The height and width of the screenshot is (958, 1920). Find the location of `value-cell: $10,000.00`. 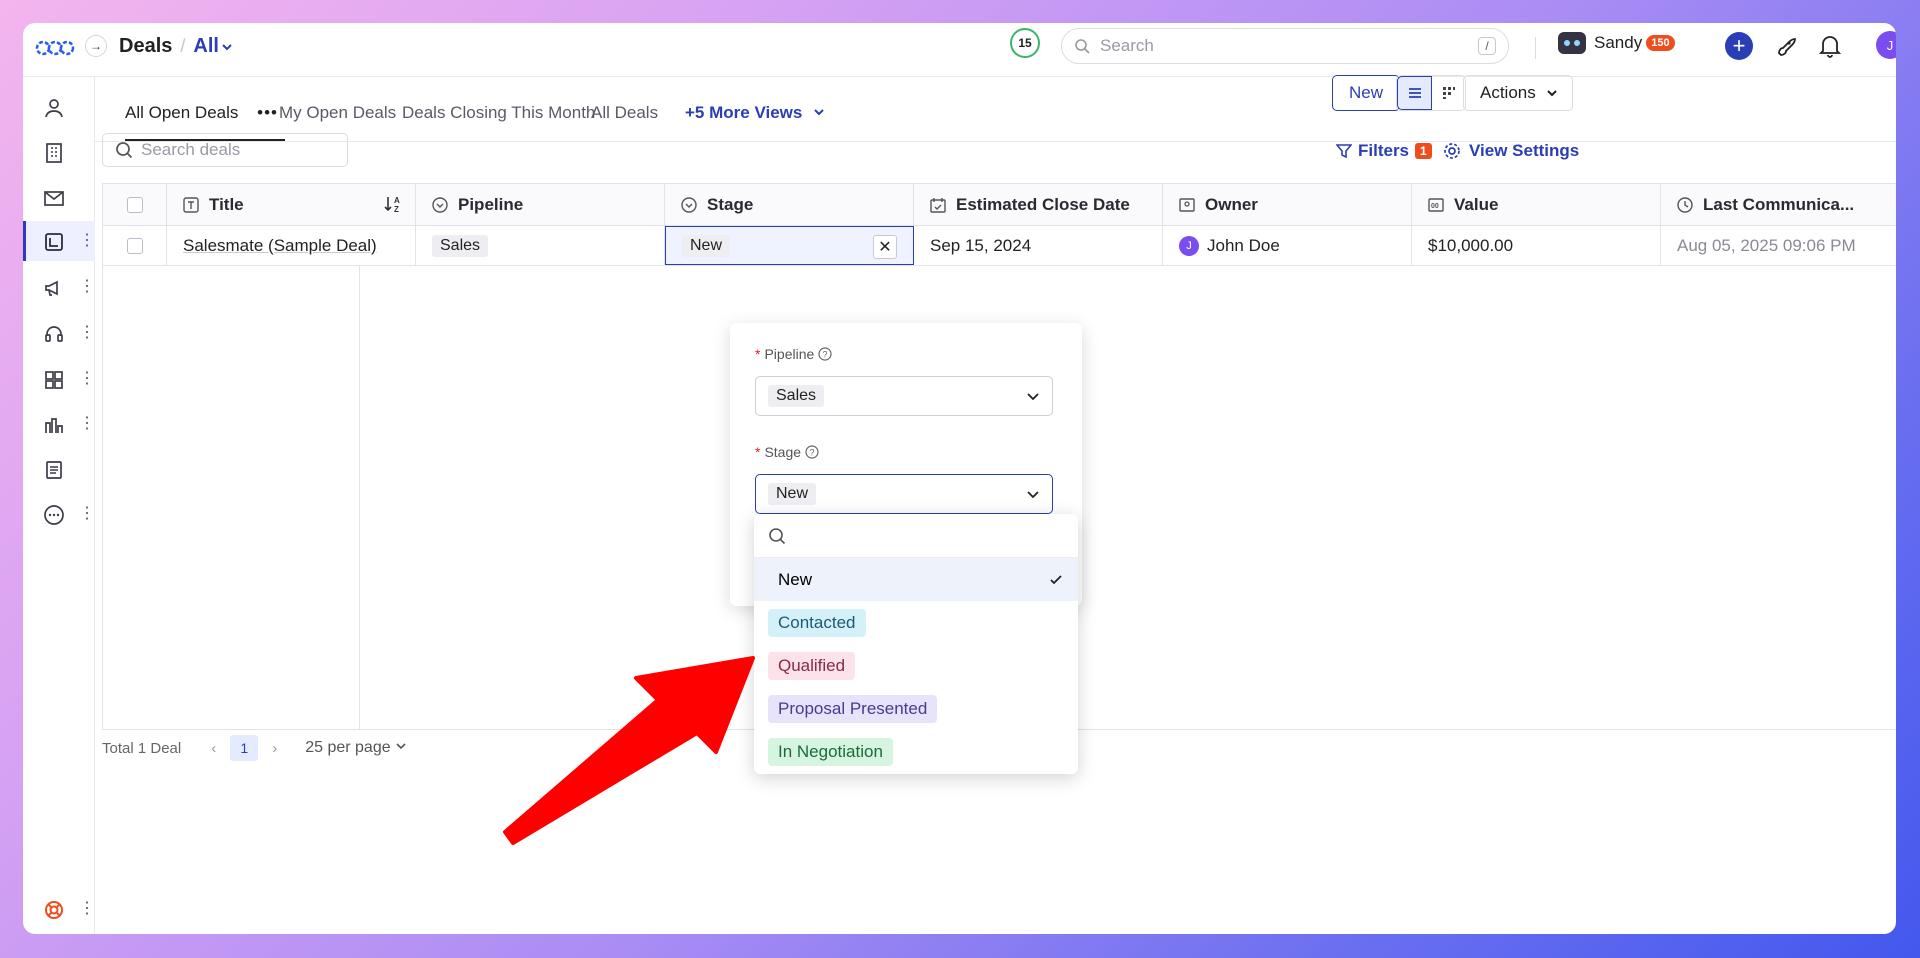

value-cell: $10,000.00 is located at coordinates (1536, 245).